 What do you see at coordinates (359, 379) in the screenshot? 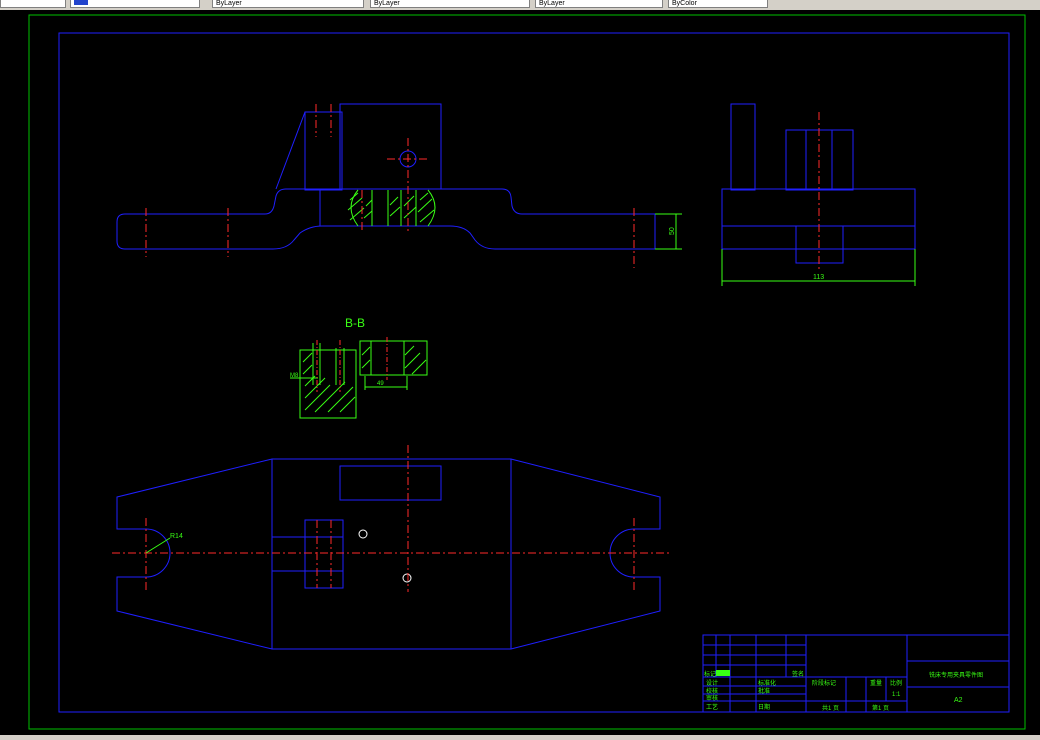
I see `section-view` at bounding box center [359, 379].